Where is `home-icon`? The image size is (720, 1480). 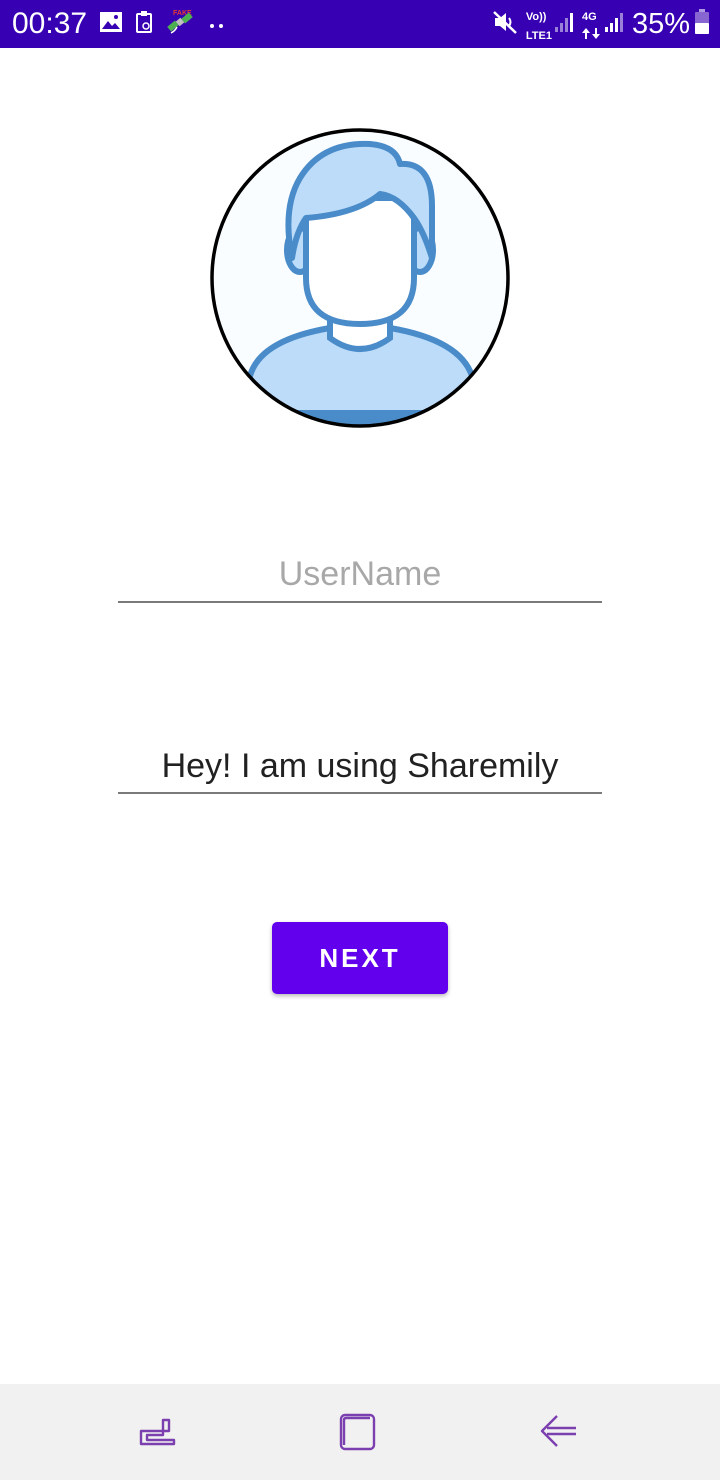 home-icon is located at coordinates (357, 1432).